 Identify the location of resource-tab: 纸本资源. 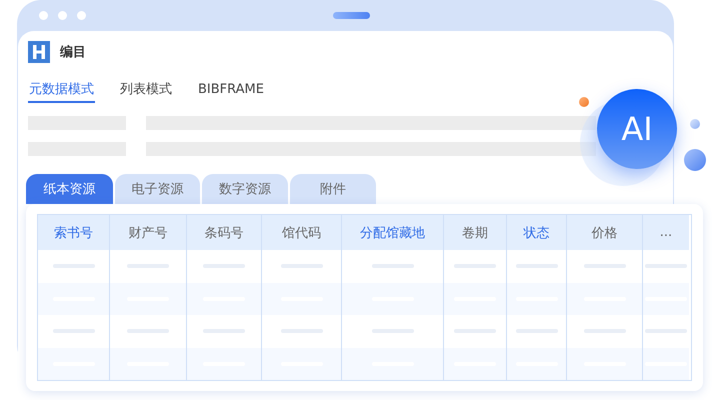
(69, 189).